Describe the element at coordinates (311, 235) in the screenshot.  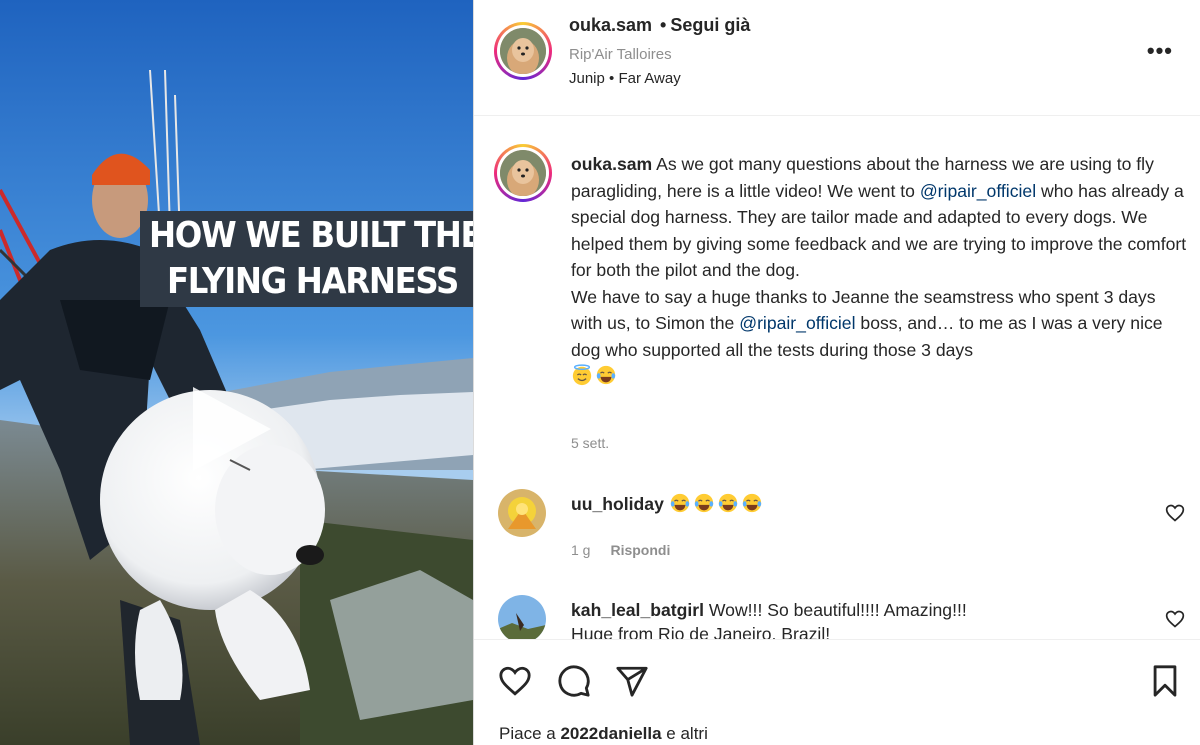
I see `video-caption-line-1: HOW WE BUILT THE` at that location.